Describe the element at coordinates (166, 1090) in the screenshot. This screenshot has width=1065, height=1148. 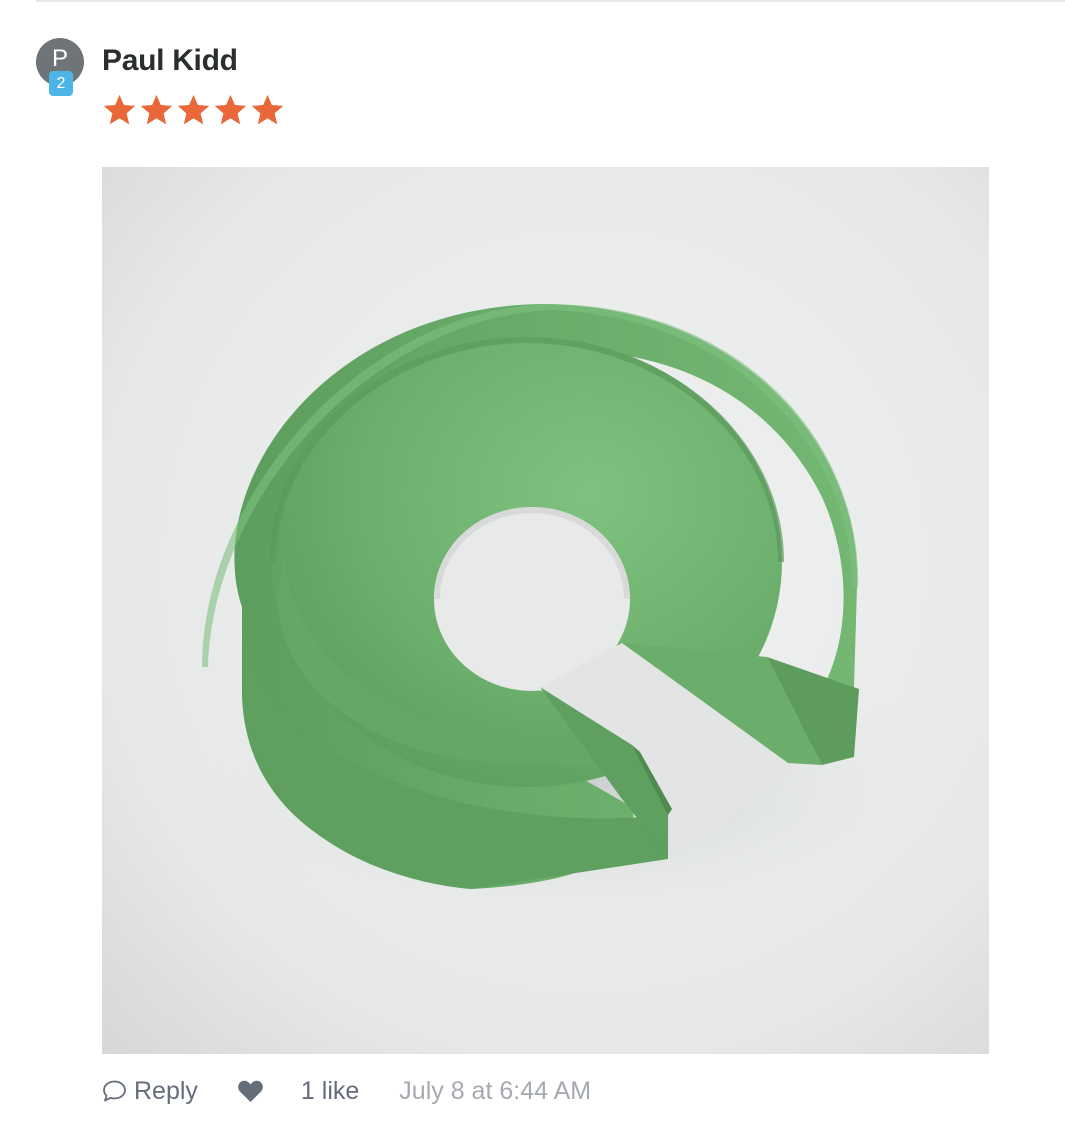
I see `reply-label: Reply` at that location.